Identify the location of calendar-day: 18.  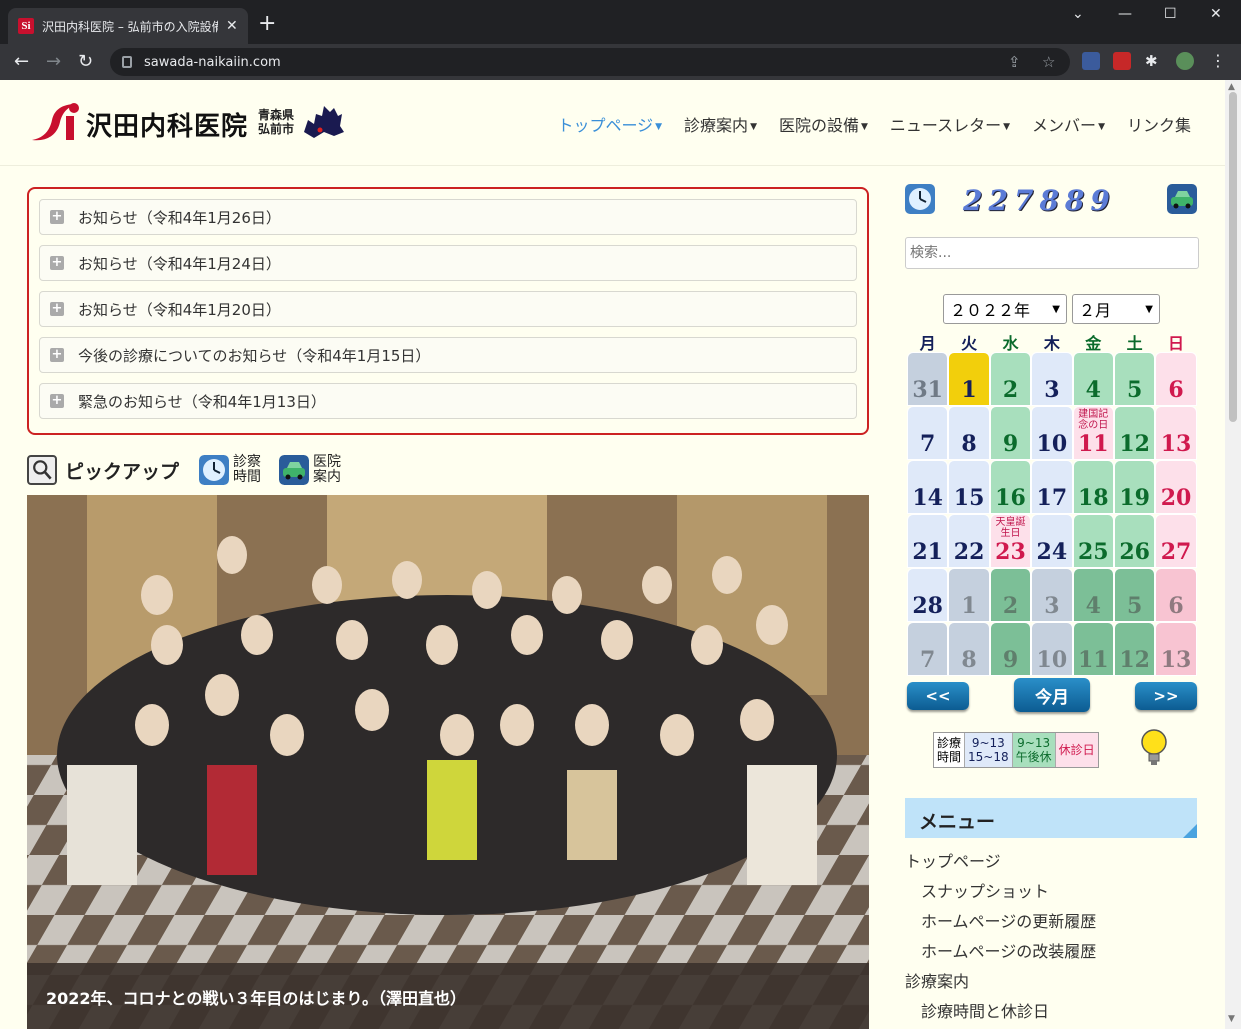
(1093, 487).